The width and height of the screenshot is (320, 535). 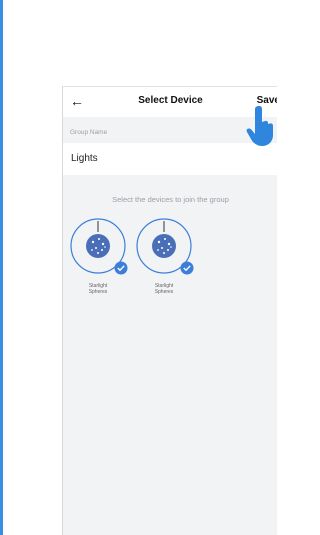 What do you see at coordinates (1, 267) in the screenshot?
I see `window-edge` at bounding box center [1, 267].